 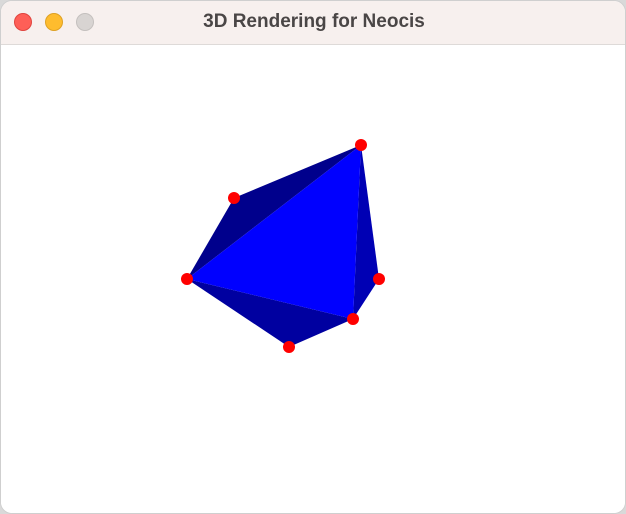 I want to click on title-bar: 3D Rendering for Neocis, so click(x=313, y=23).